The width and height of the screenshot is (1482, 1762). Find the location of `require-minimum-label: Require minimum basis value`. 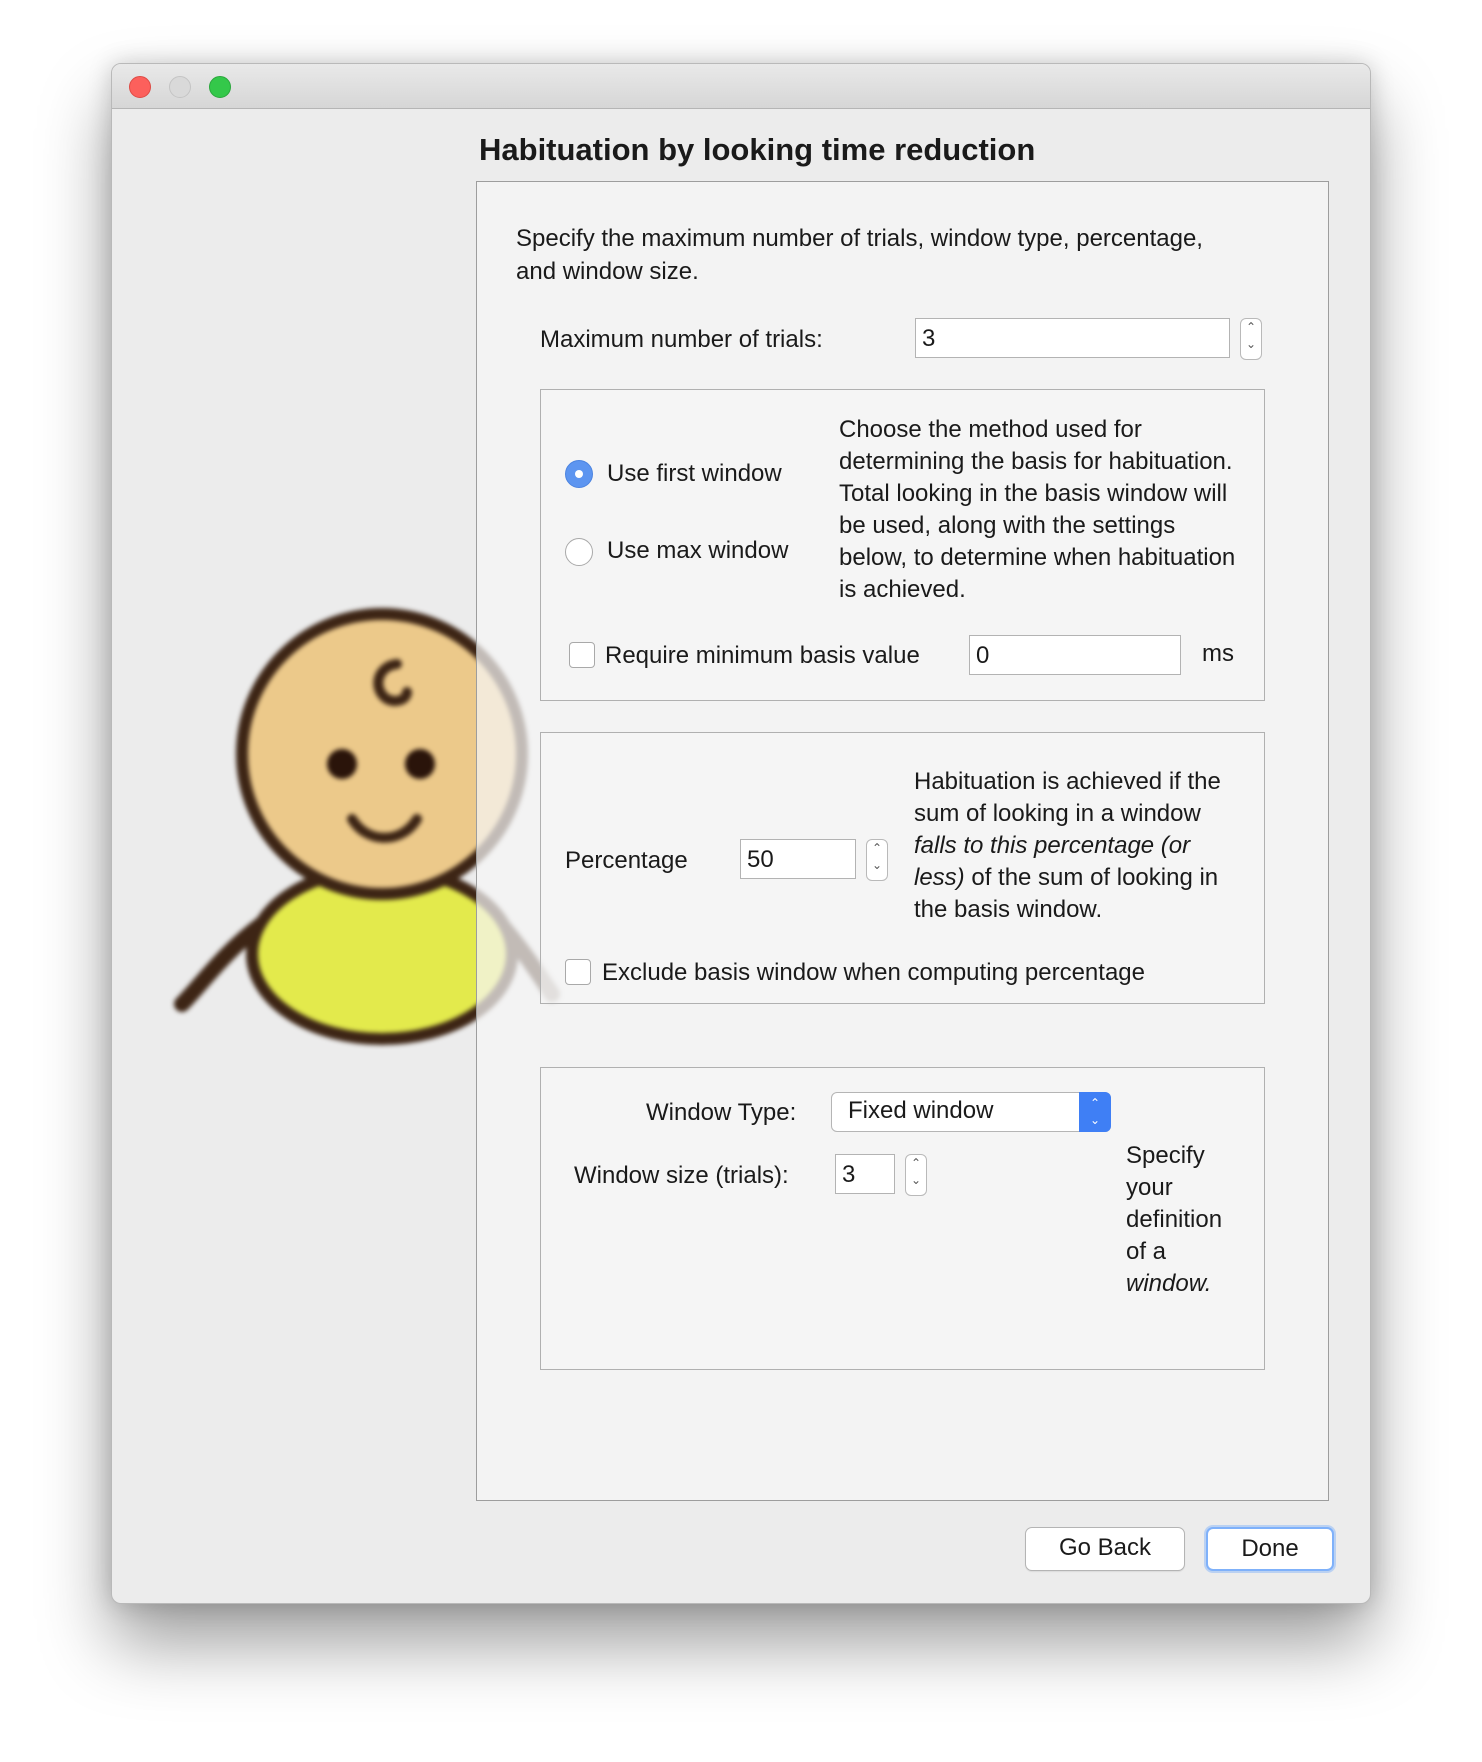

require-minimum-label: Require minimum basis value is located at coordinates (762, 655).